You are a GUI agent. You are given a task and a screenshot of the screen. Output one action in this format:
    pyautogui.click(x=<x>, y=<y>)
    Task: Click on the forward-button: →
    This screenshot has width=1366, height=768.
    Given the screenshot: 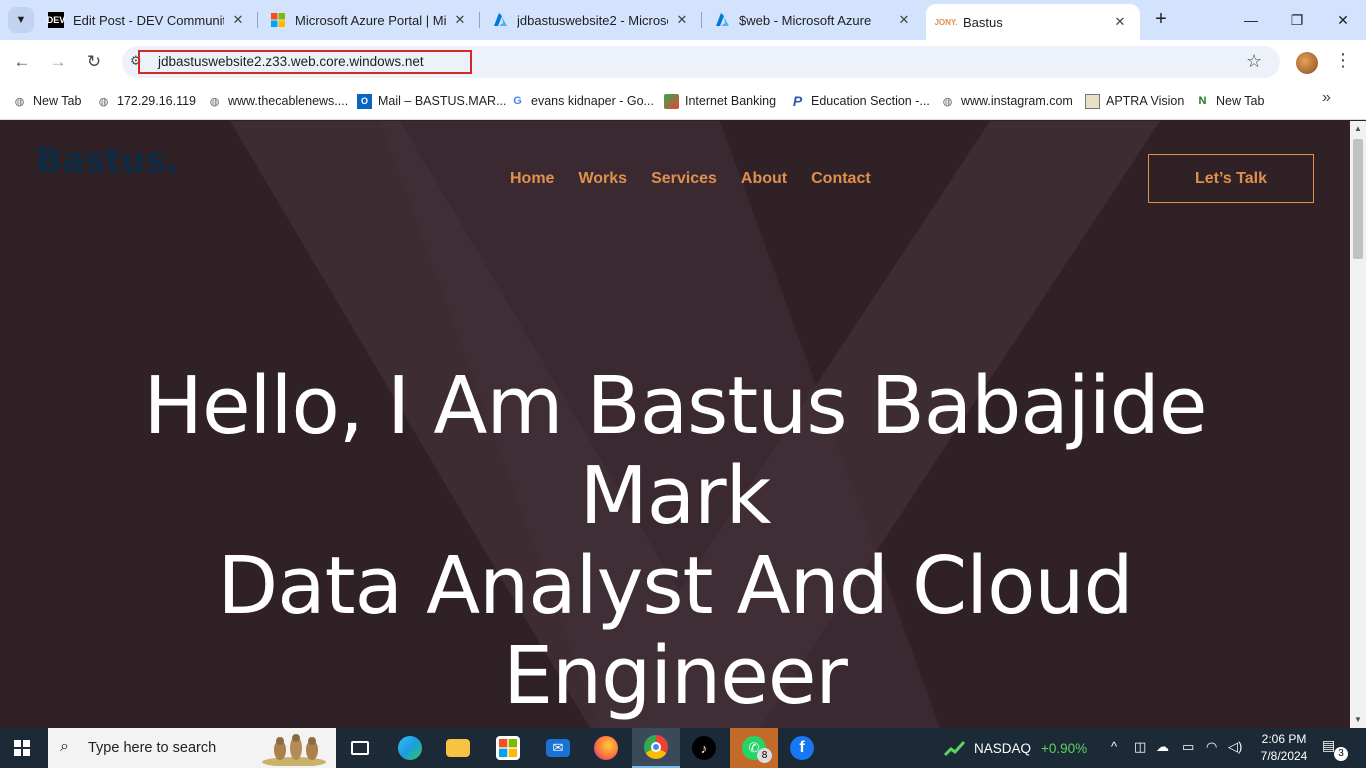 What is the action you would take?
    pyautogui.click(x=58, y=62)
    